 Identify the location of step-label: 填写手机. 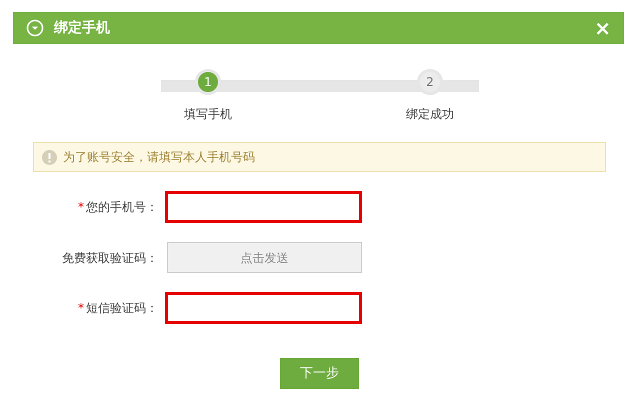
(208, 114).